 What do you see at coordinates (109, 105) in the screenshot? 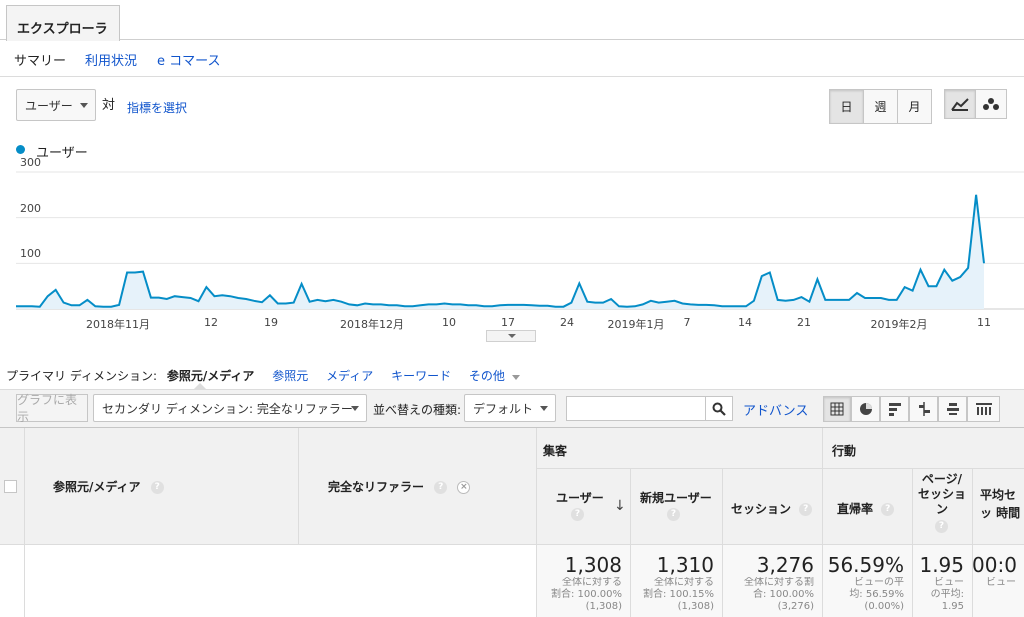
I see `versus-label: 対` at bounding box center [109, 105].